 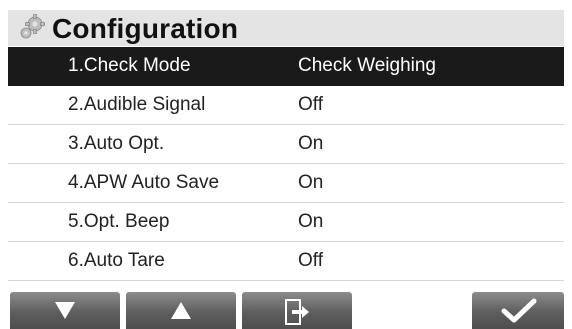 I want to click on menu-item-auto-tare: 6.Auto Tare Off, so click(x=286, y=261).